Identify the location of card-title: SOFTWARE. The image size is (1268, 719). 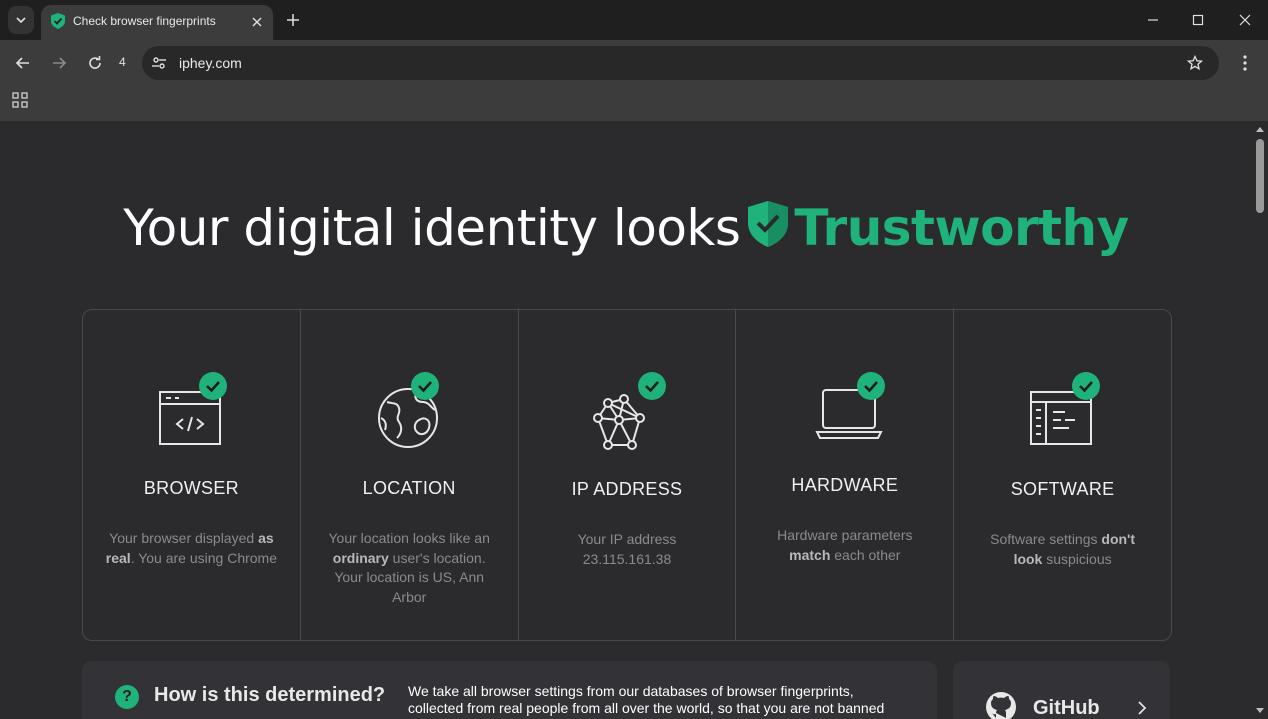
(1062, 489).